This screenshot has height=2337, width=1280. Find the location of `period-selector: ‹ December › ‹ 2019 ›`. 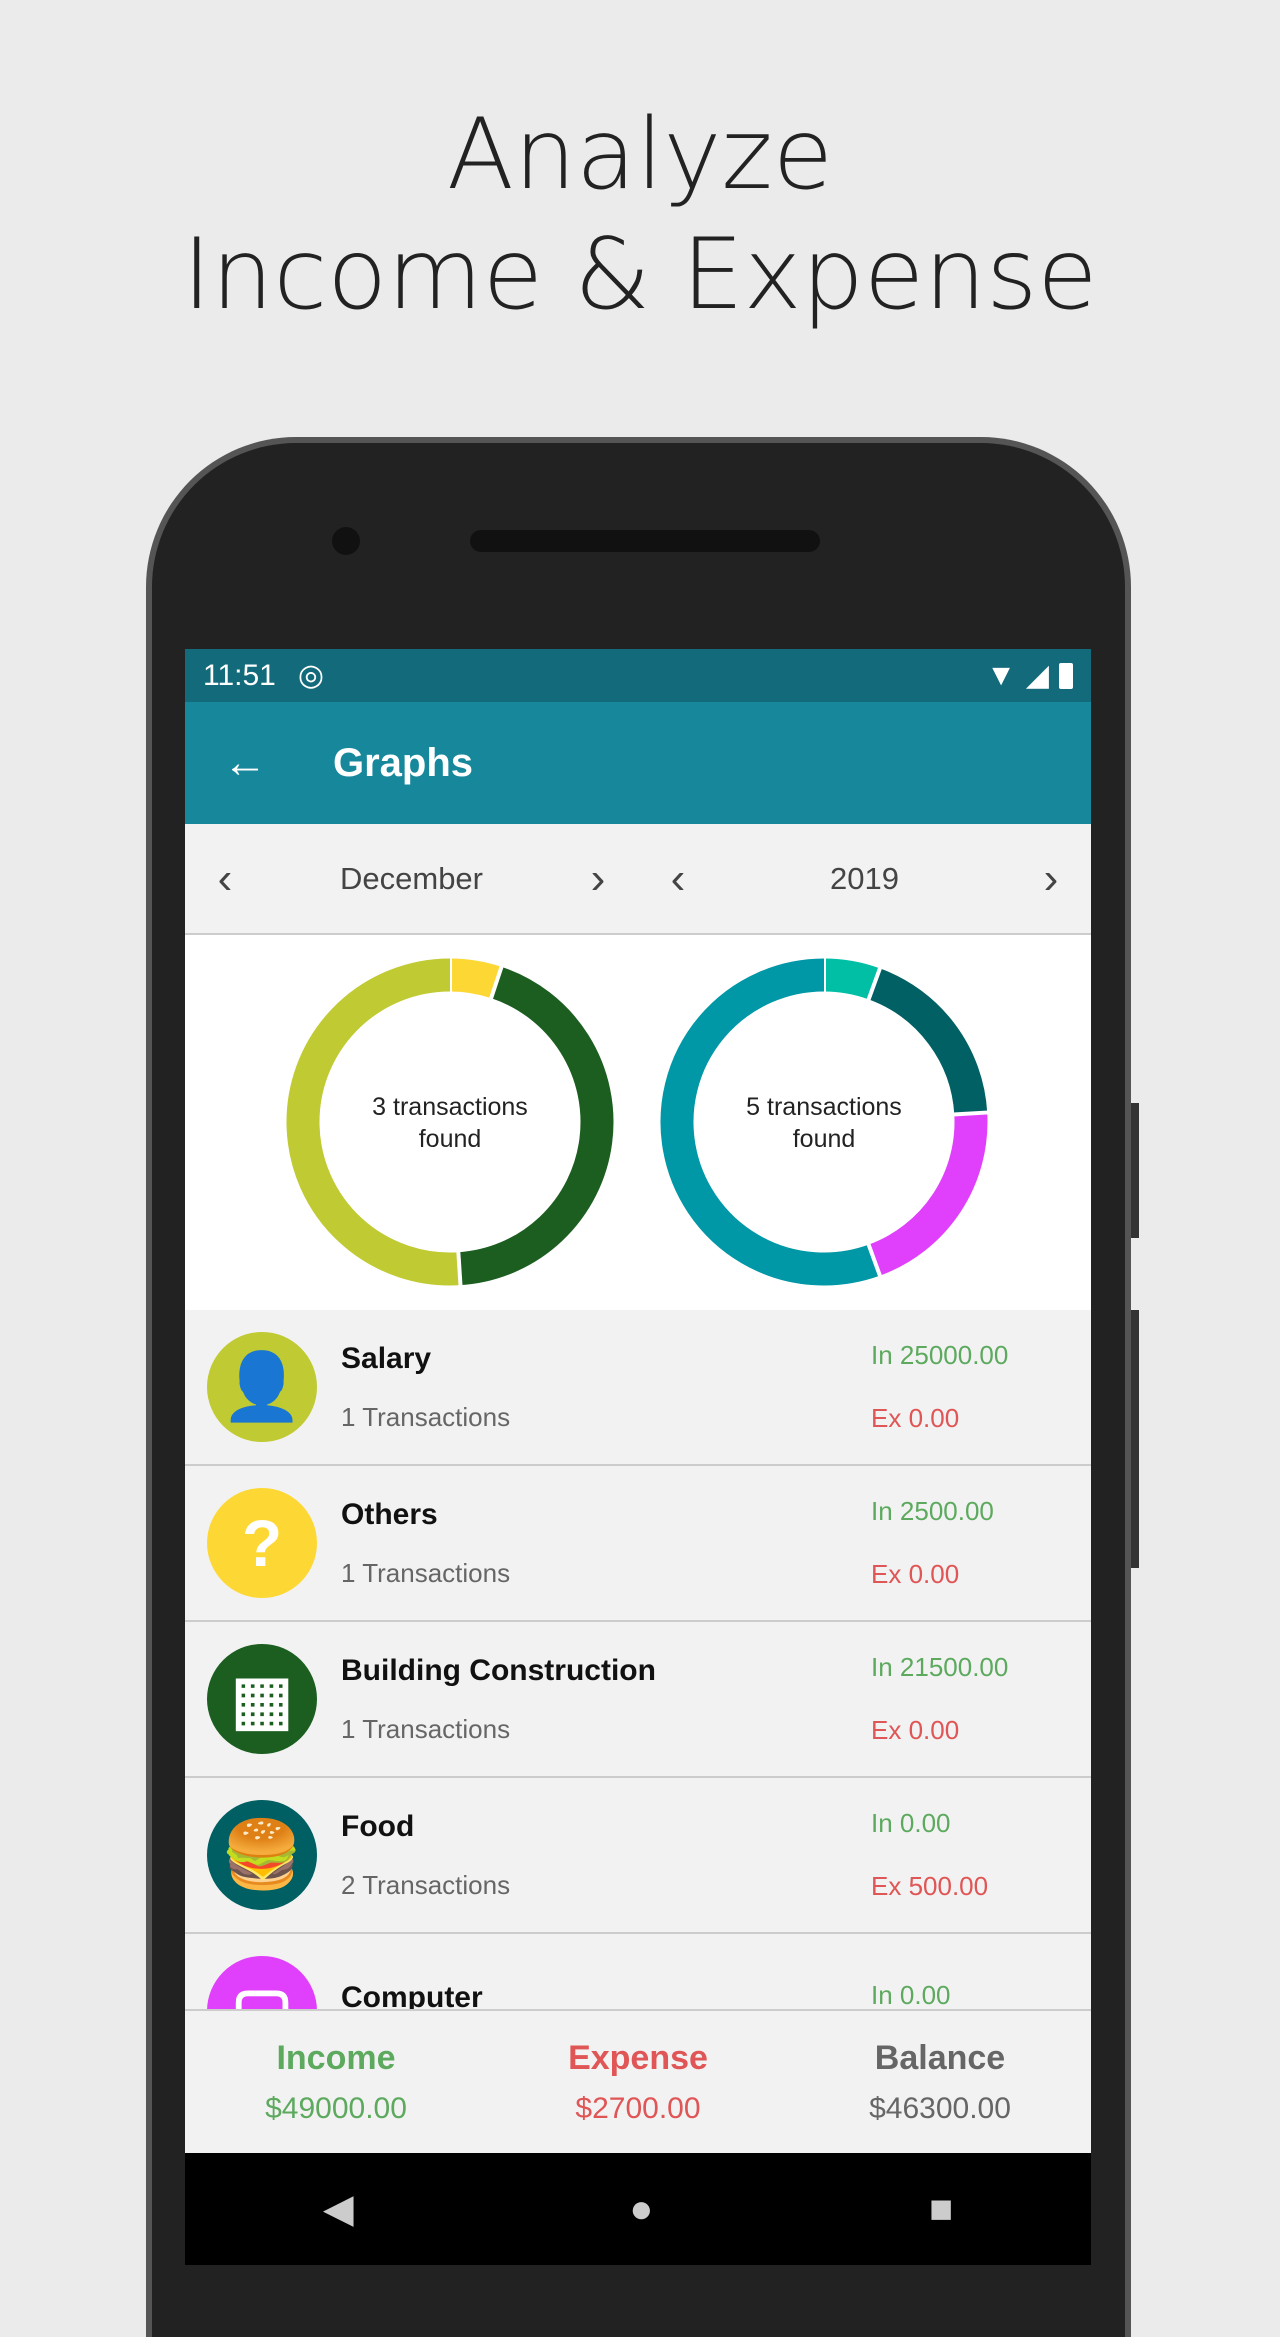

period-selector: ‹ December › ‹ 2019 › is located at coordinates (638, 879).